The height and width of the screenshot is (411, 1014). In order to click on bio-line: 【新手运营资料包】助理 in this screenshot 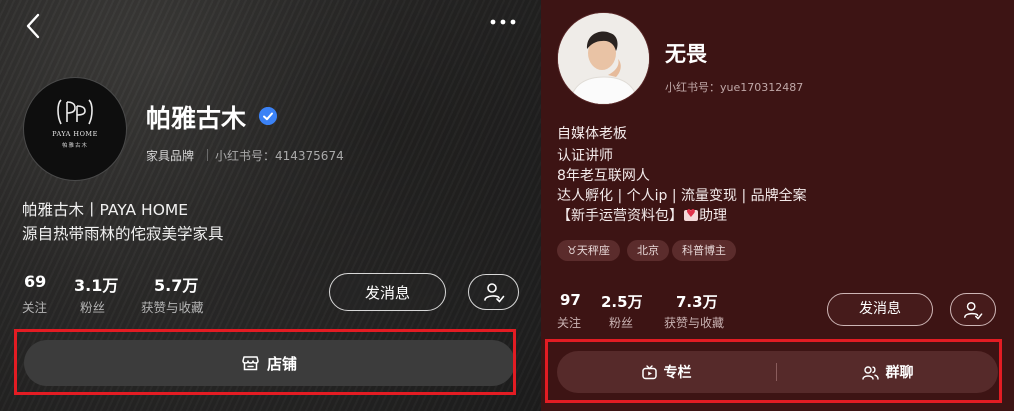, I will do `click(642, 215)`.